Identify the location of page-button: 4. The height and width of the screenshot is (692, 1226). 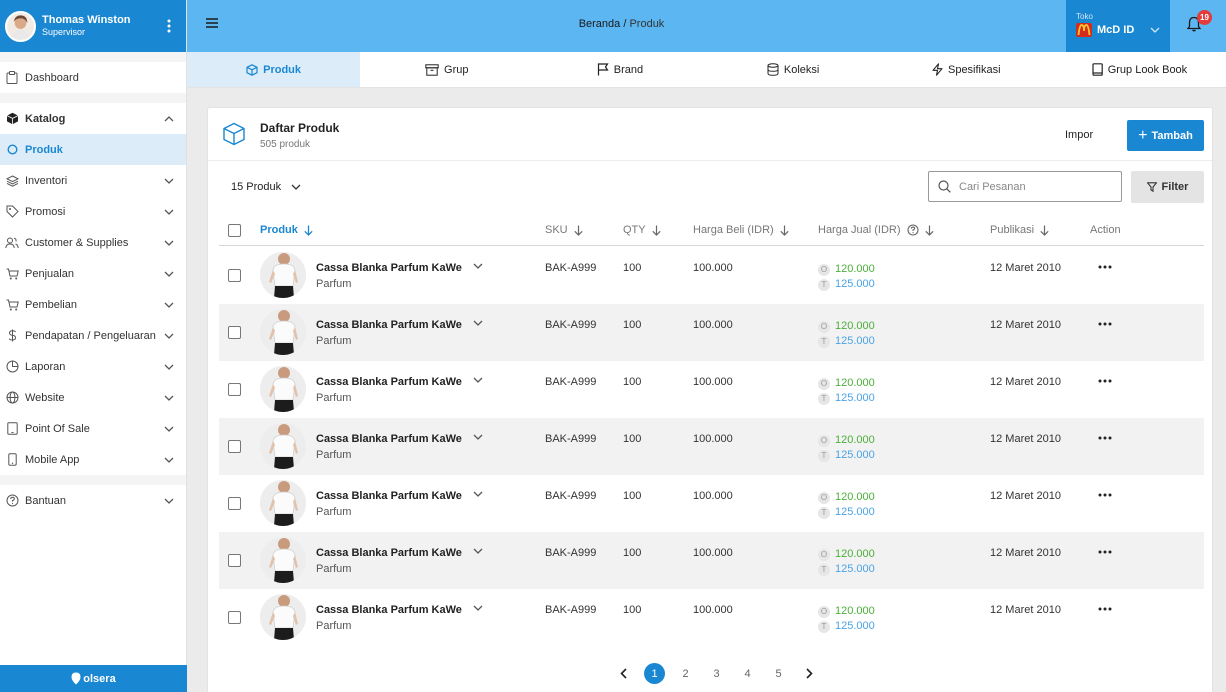
(747, 673).